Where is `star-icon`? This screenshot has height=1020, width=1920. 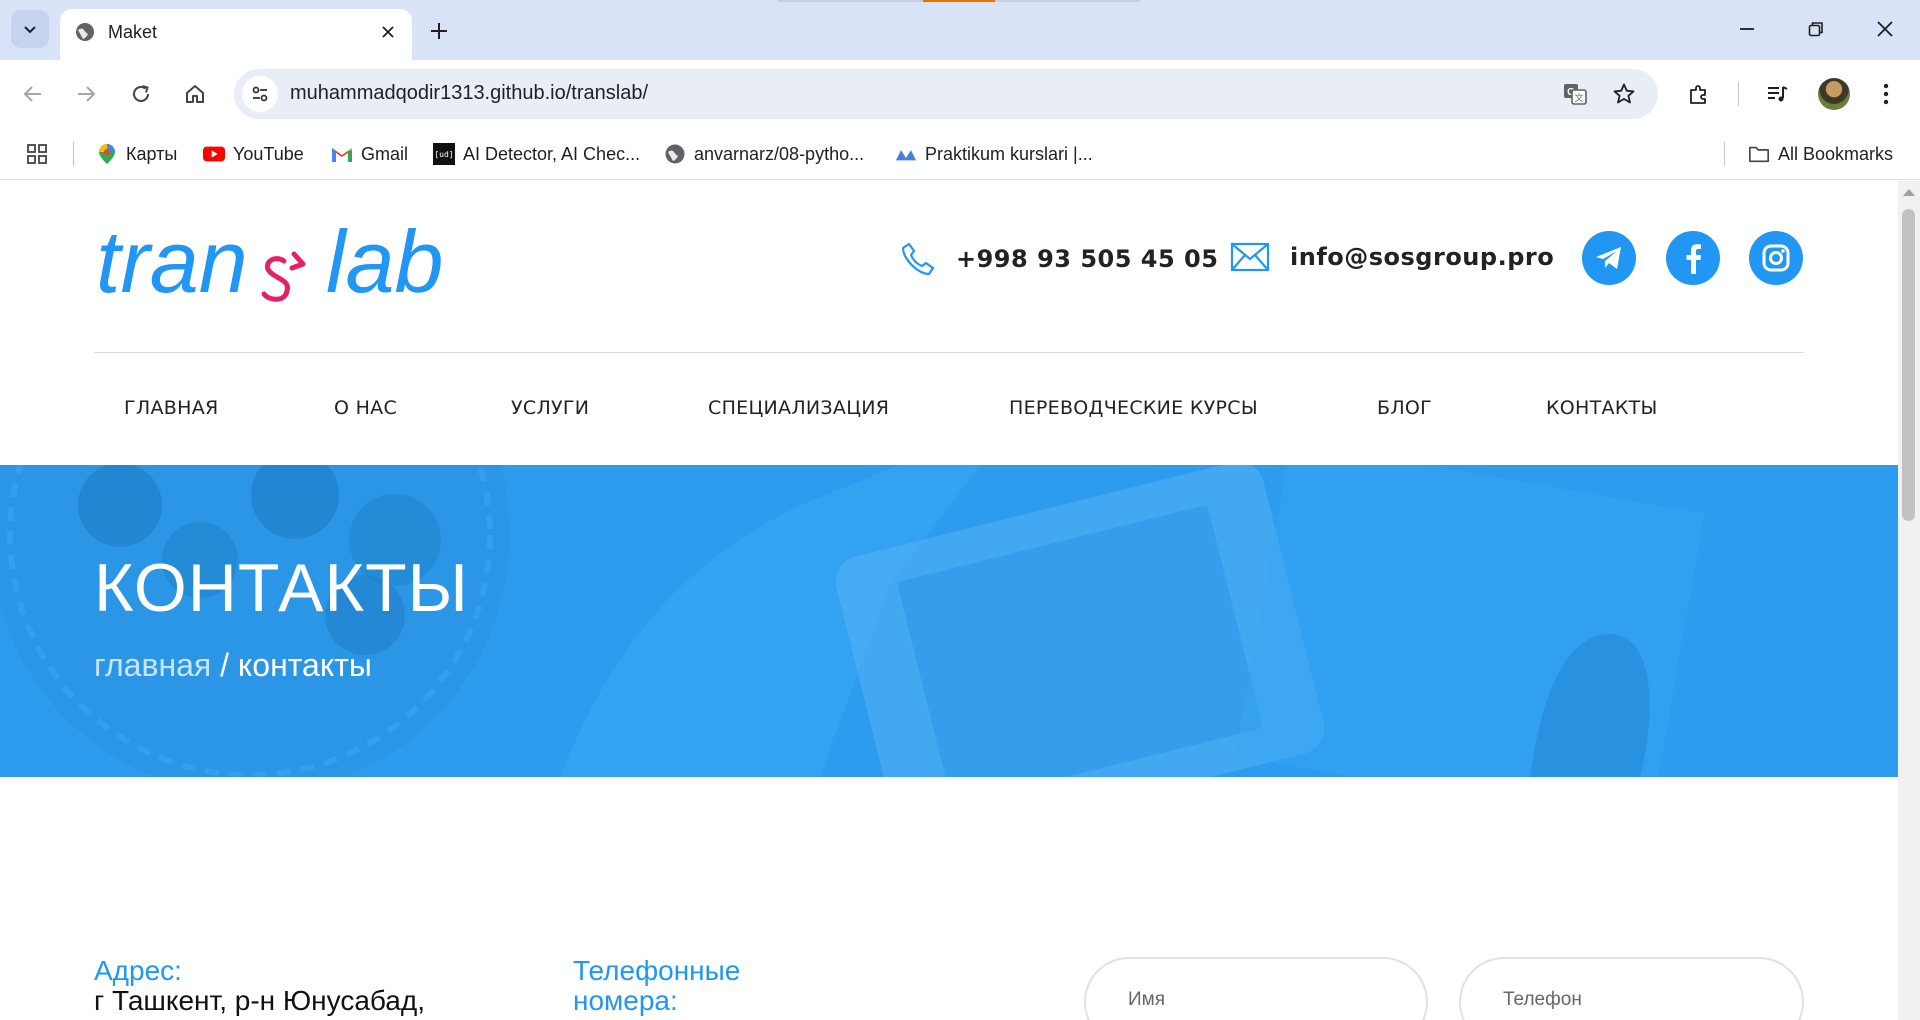
star-icon is located at coordinates (1624, 93).